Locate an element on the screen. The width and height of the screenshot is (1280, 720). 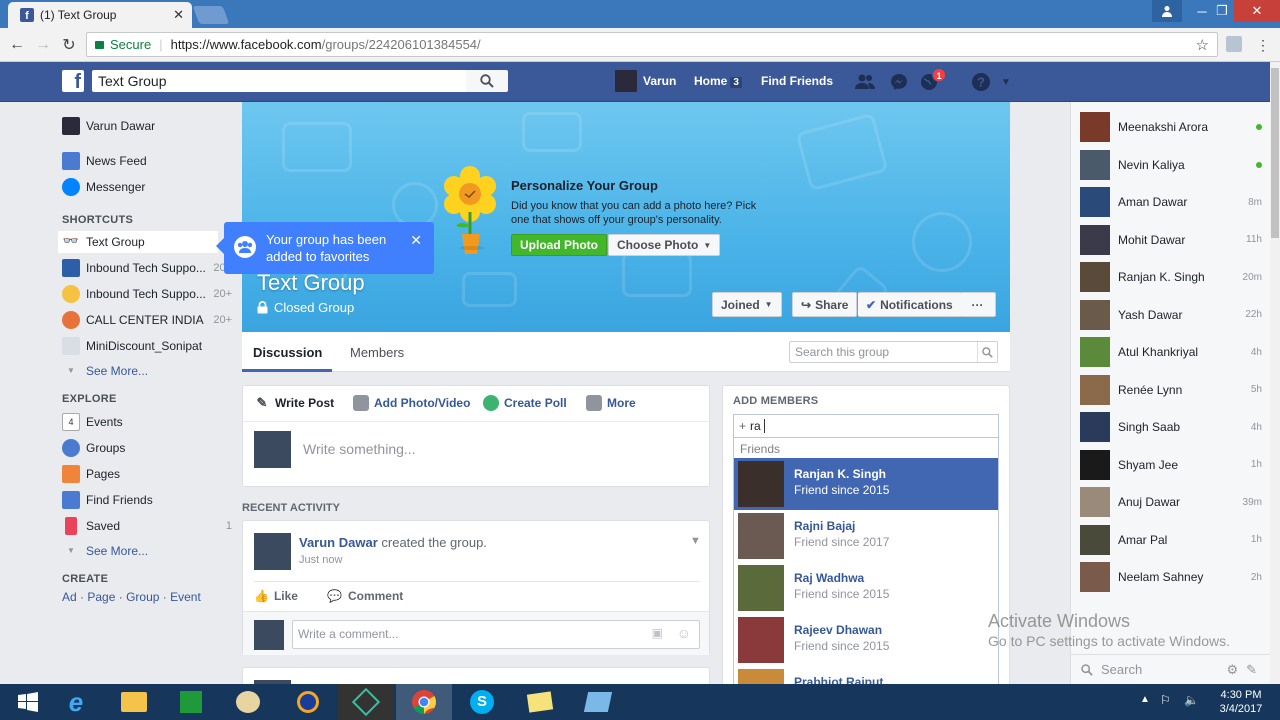
tray-chevron-up-icon: ▲ is located at coordinates (1145, 699).